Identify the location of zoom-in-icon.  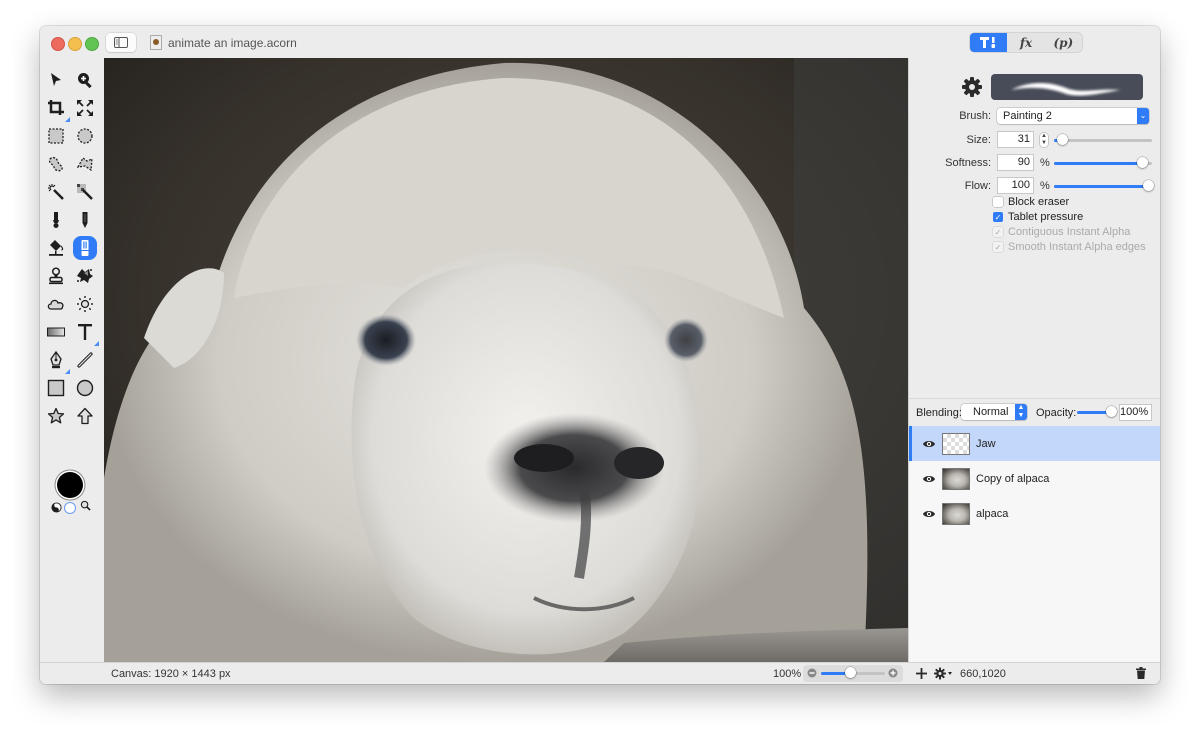
(893, 673).